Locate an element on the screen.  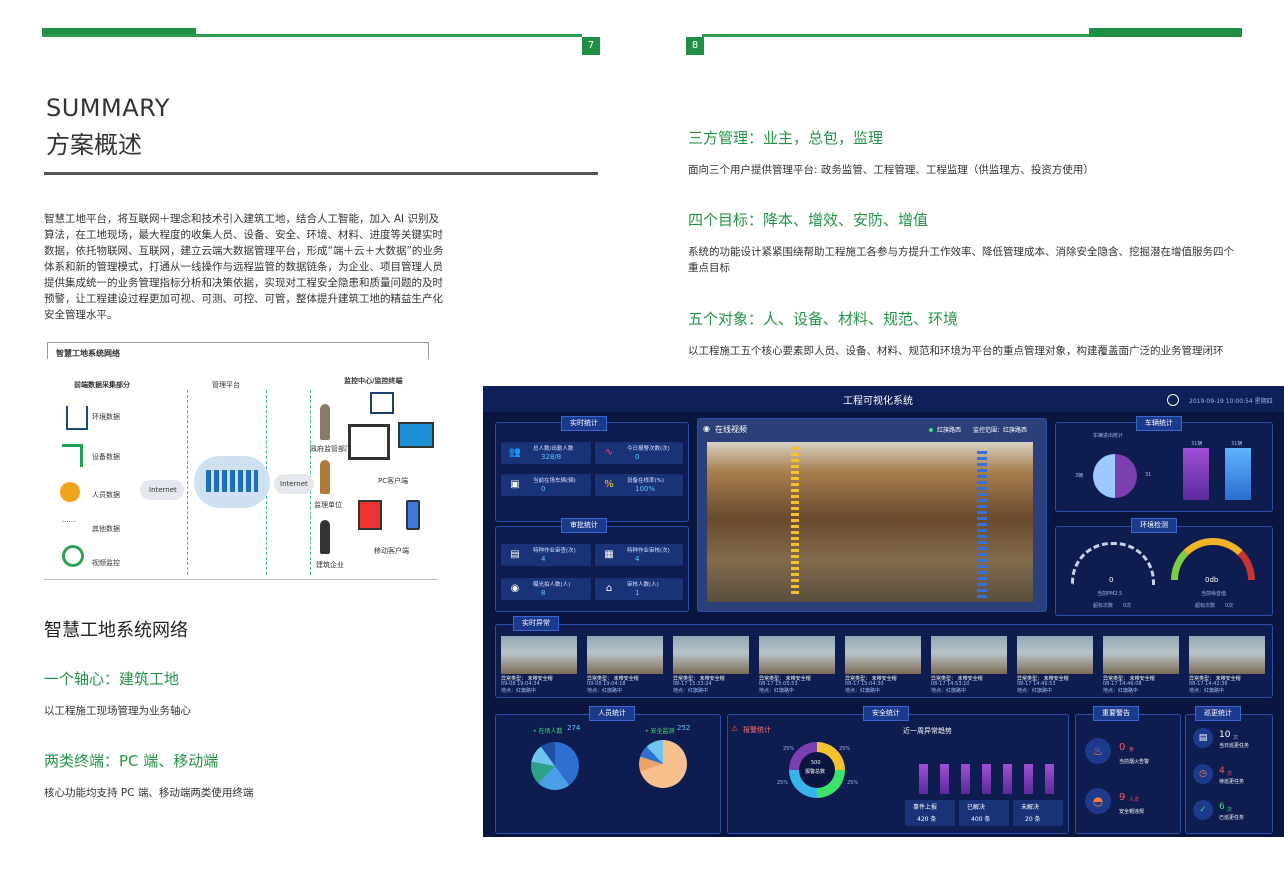
vehicle-slice-b: 31 is located at coordinates (1148, 475).